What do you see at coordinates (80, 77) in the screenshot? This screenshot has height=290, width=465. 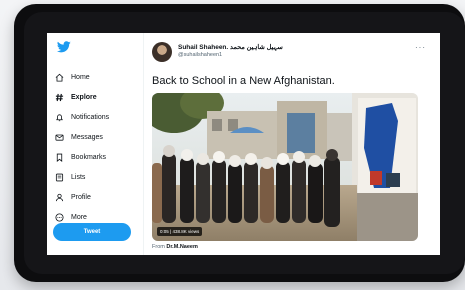 I see `nav-label-home: Home` at bounding box center [80, 77].